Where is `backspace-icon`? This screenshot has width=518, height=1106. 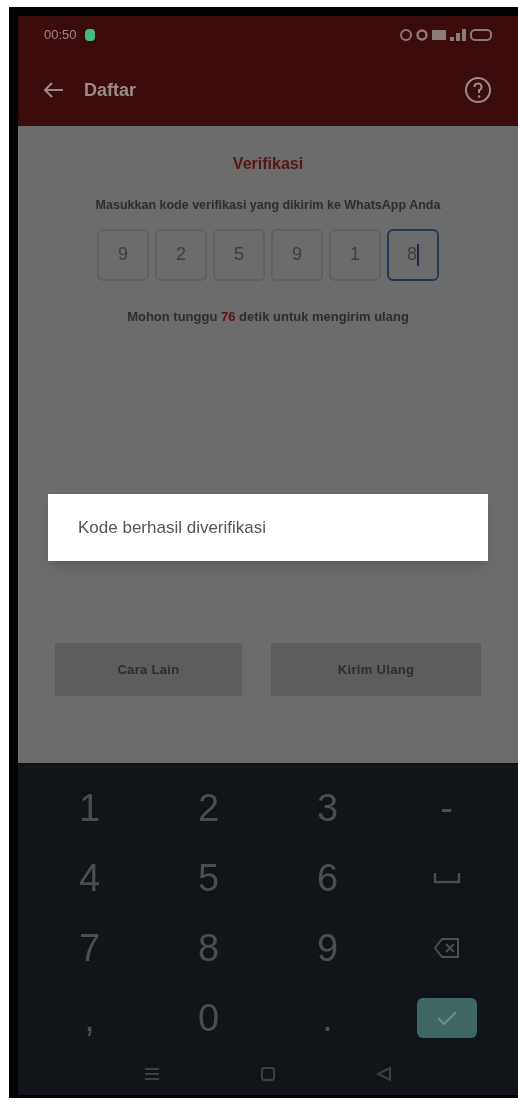
backspace-icon is located at coordinates (446, 948).